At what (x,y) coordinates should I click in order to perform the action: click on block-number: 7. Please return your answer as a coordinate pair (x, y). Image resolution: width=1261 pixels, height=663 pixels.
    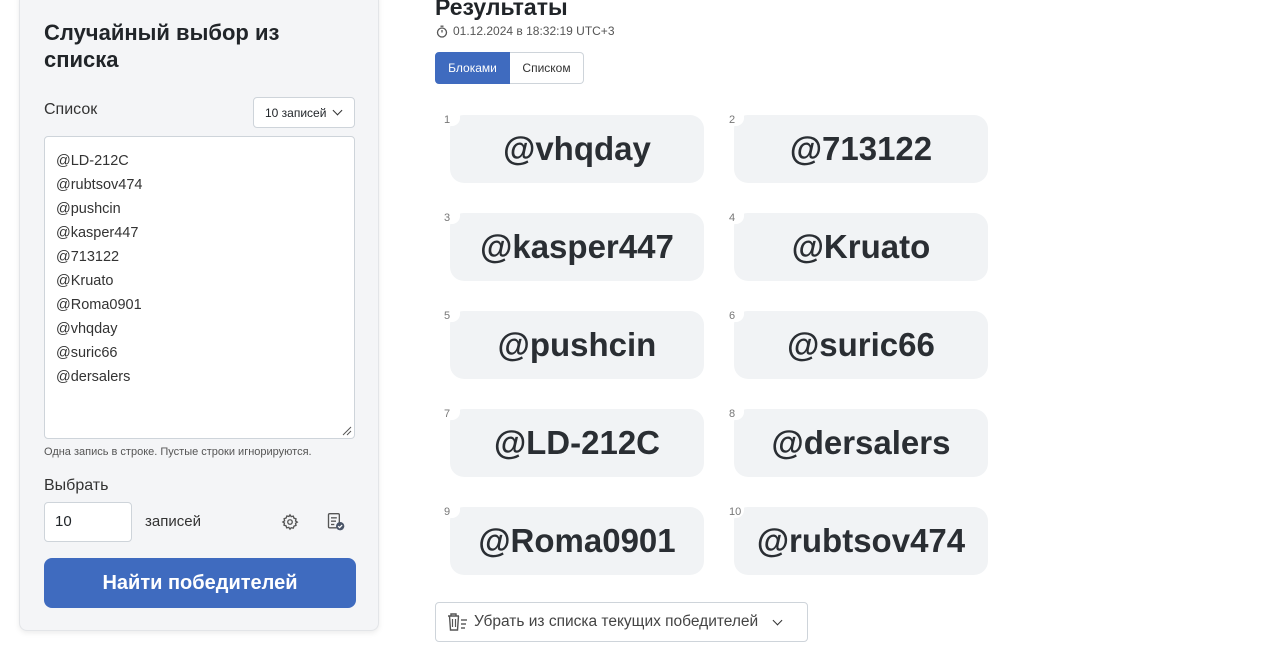
    Looking at the image, I should click on (447, 414).